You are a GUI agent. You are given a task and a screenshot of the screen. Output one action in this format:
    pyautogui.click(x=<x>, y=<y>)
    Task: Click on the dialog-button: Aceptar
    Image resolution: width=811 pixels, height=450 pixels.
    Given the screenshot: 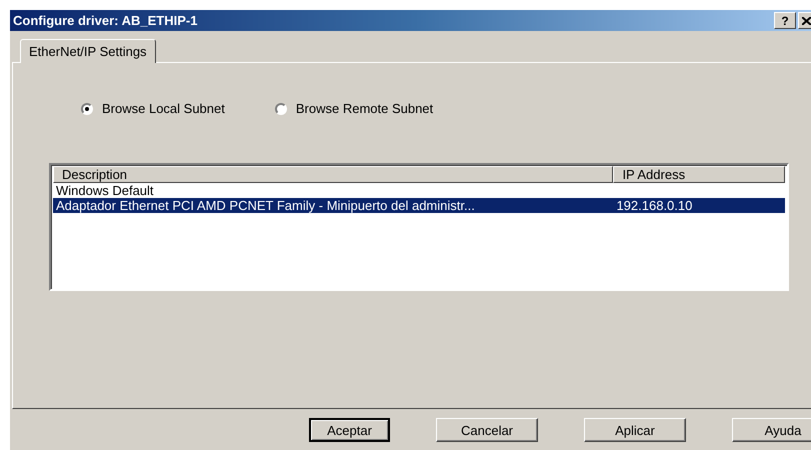 What is the action you would take?
    pyautogui.click(x=349, y=430)
    